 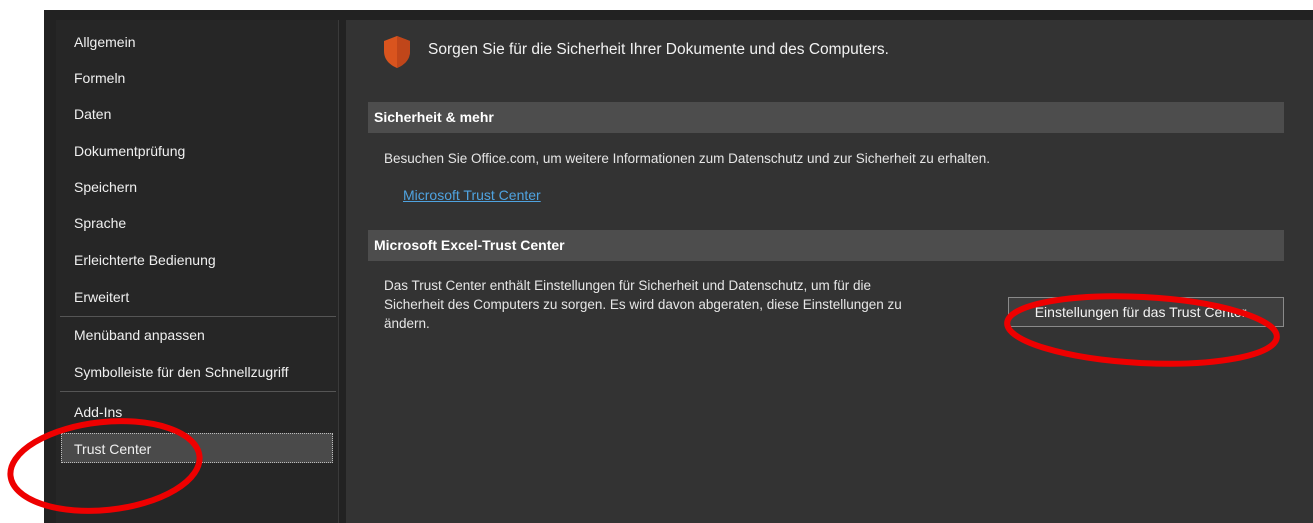 I want to click on sidebar-item-erweitert: Erweitert, so click(x=198, y=297).